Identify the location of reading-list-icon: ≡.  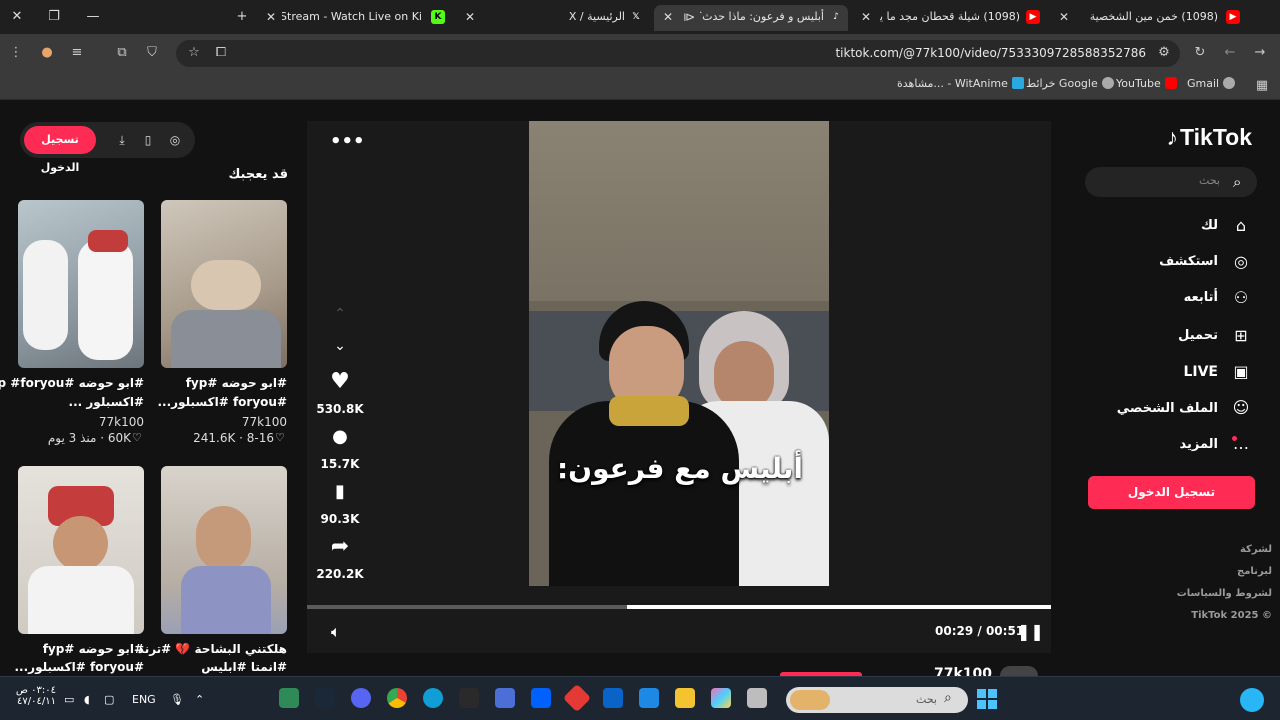
(77, 53).